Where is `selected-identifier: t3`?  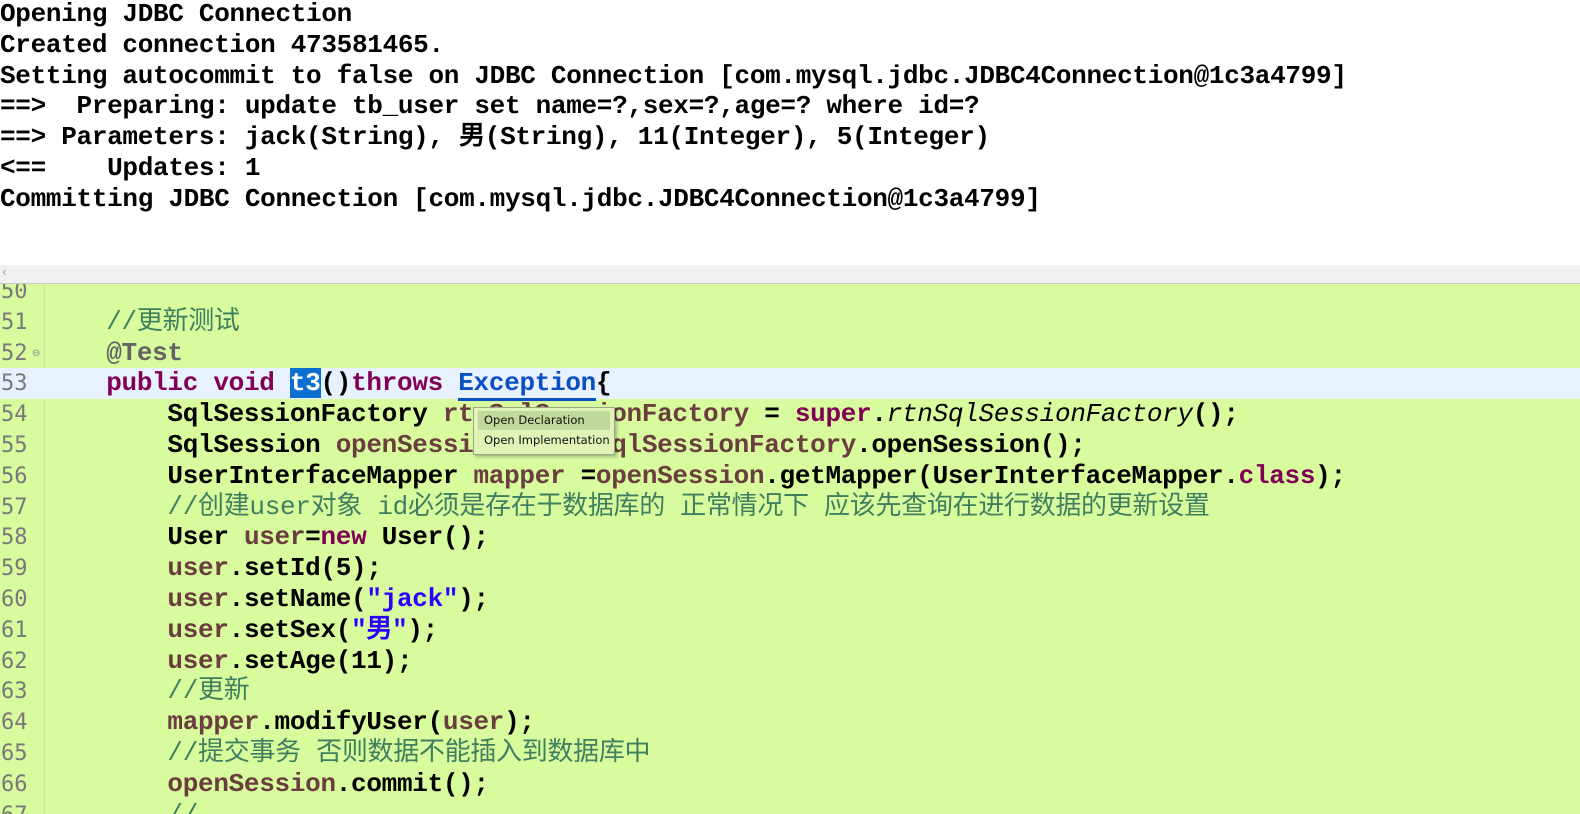
selected-identifier: t3 is located at coordinates (305, 383).